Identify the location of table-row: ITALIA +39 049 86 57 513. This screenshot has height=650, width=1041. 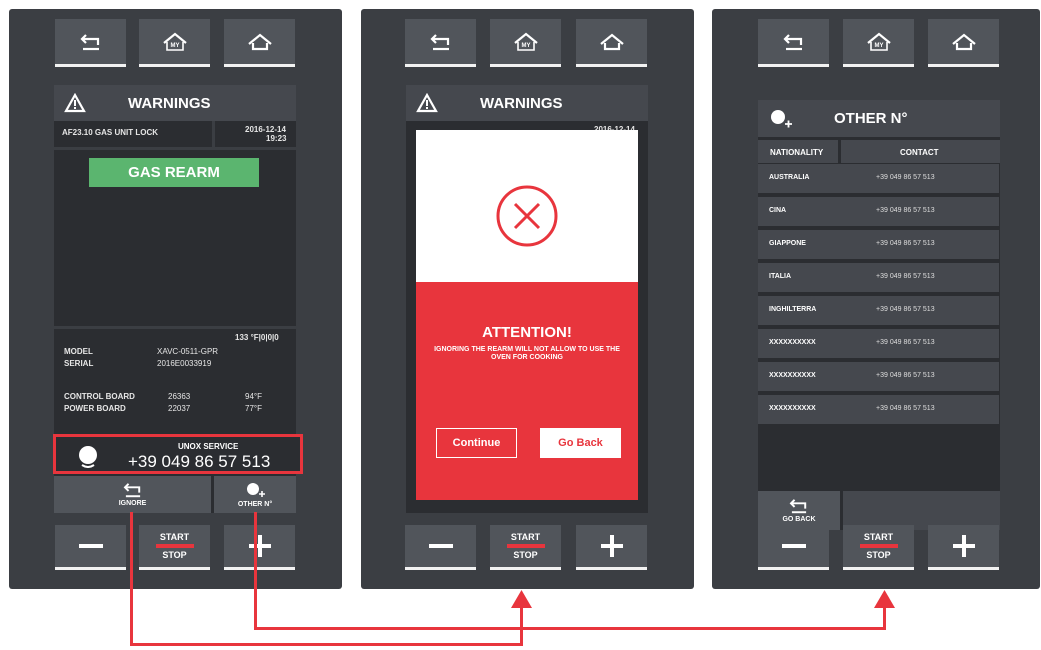
(878, 277).